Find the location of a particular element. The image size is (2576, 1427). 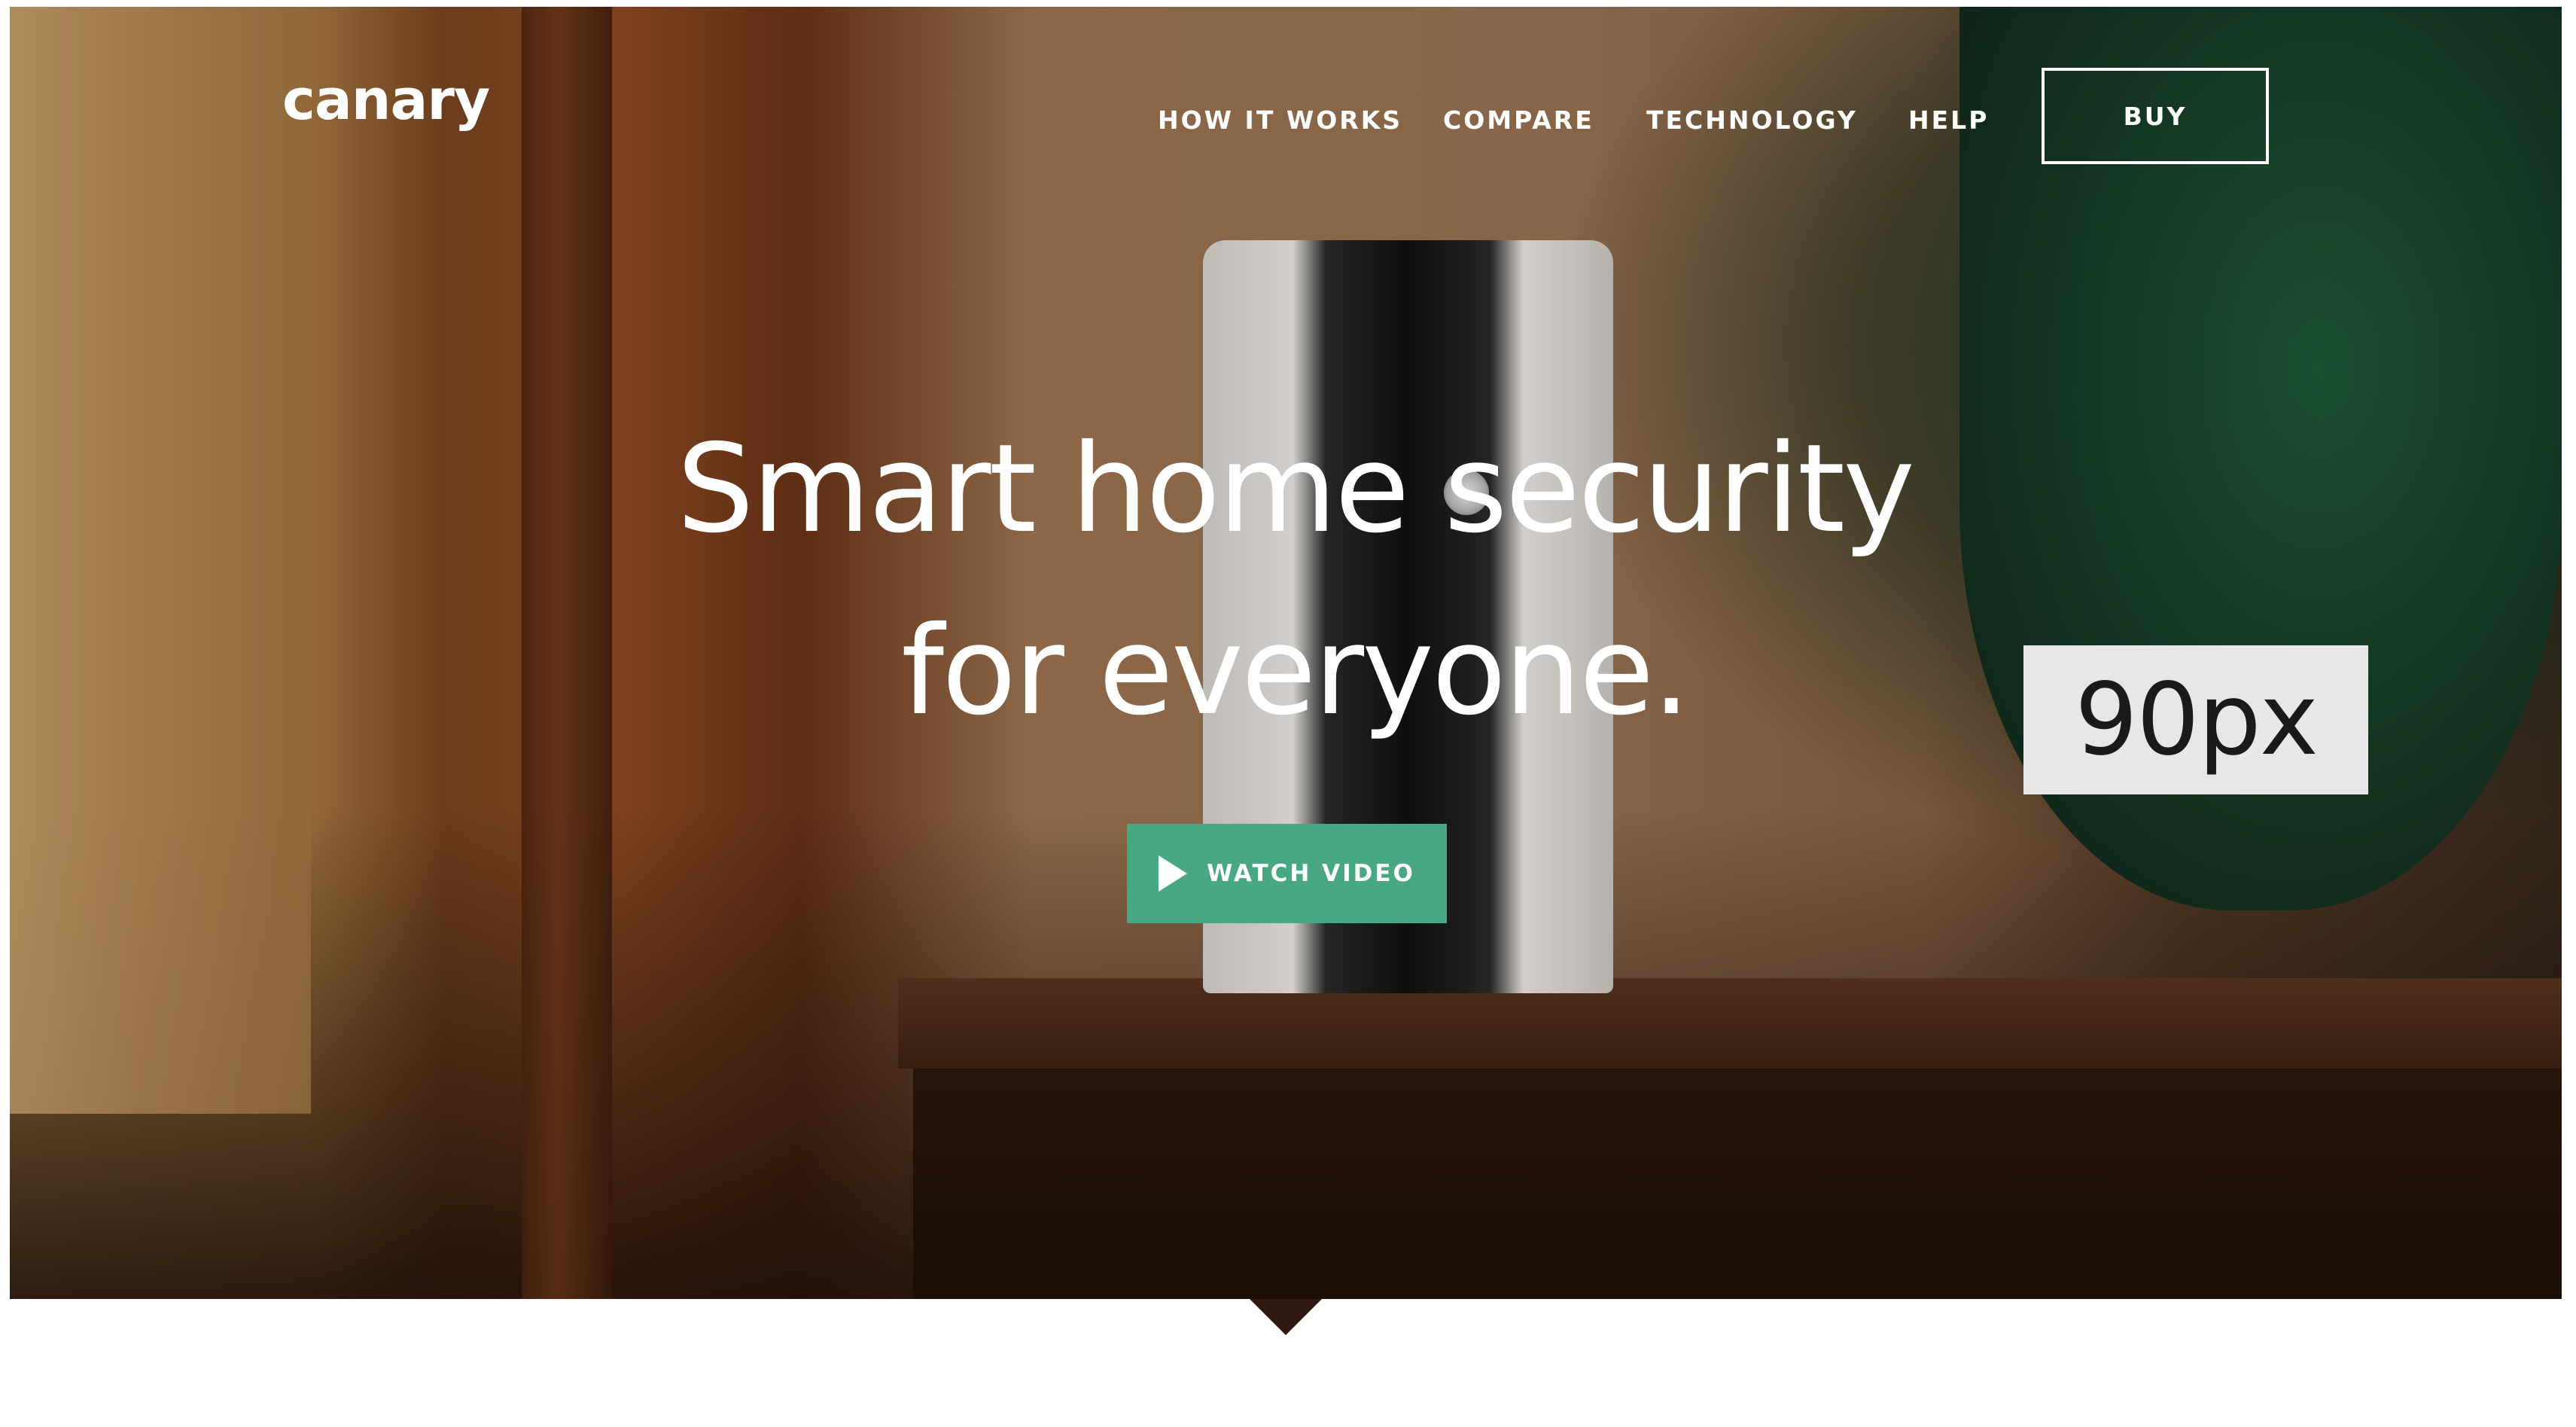

nav-technology: TECHNOLOGY is located at coordinates (1752, 120).